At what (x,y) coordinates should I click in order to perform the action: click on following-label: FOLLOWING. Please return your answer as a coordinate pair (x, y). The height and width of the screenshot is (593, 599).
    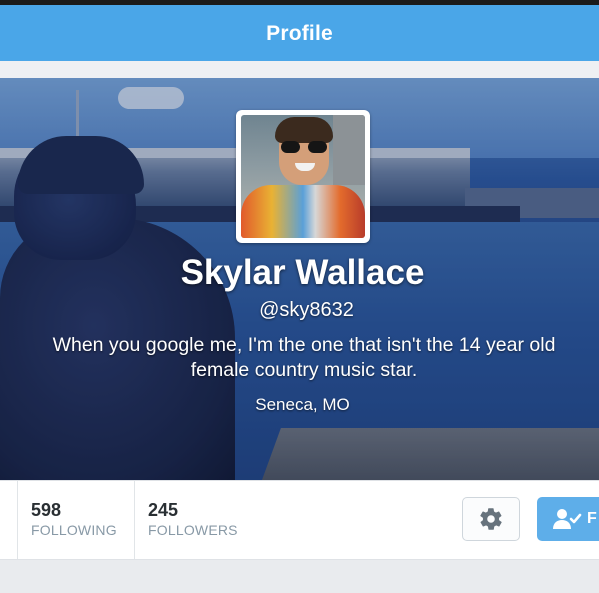
    Looking at the image, I should click on (74, 530).